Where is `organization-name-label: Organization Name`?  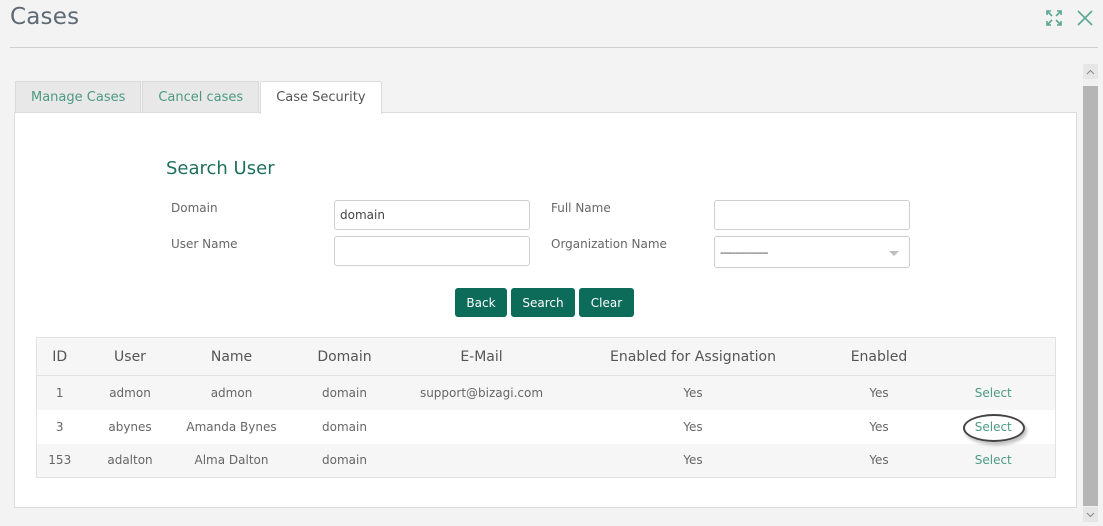
organization-name-label: Organization Name is located at coordinates (609, 244).